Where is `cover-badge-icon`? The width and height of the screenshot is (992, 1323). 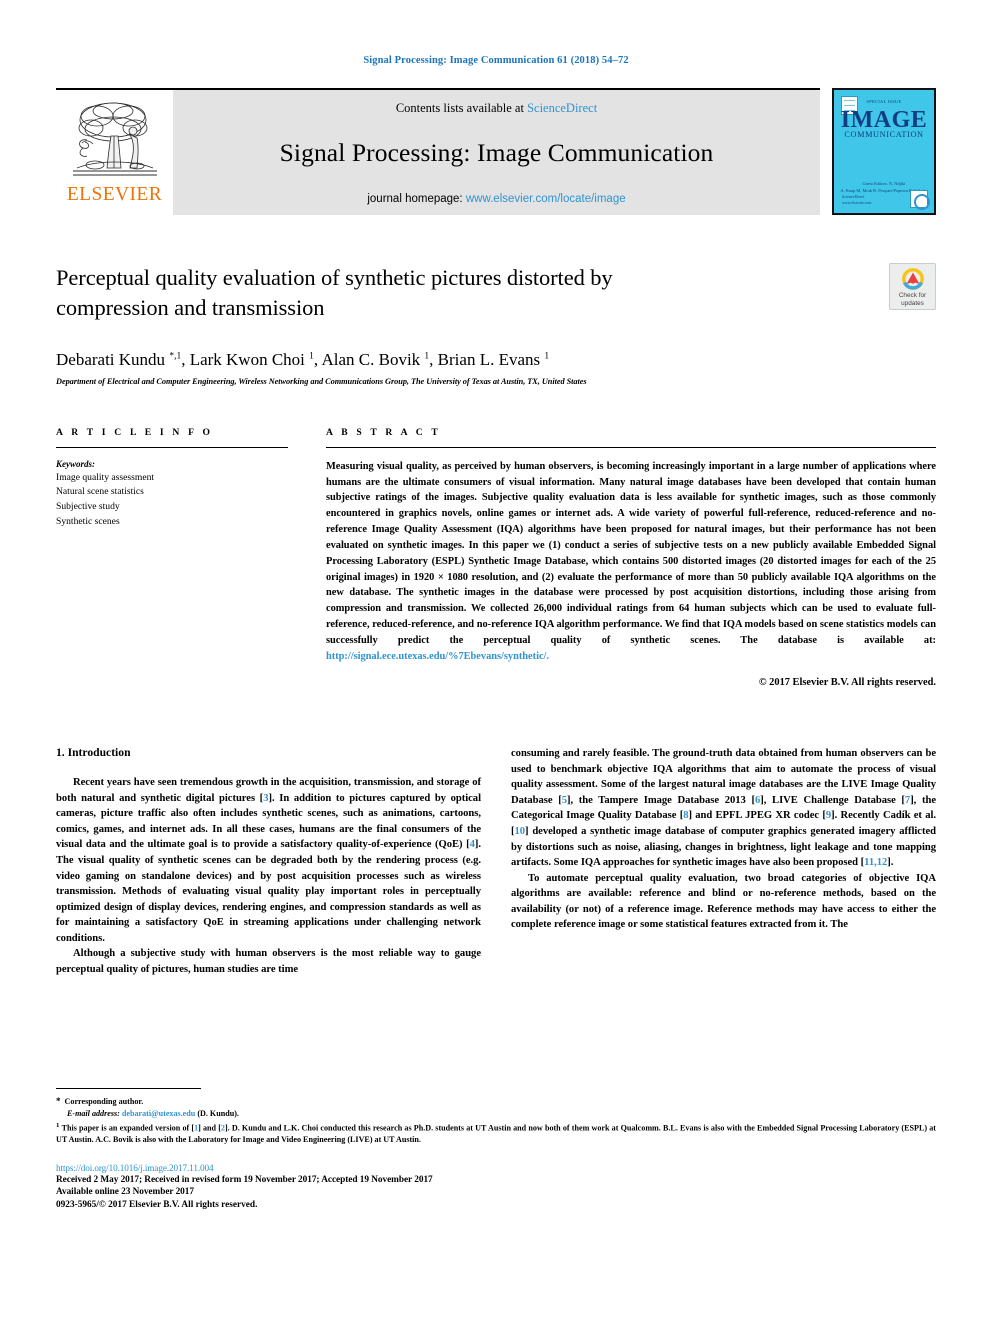 cover-badge-icon is located at coordinates (920, 200).